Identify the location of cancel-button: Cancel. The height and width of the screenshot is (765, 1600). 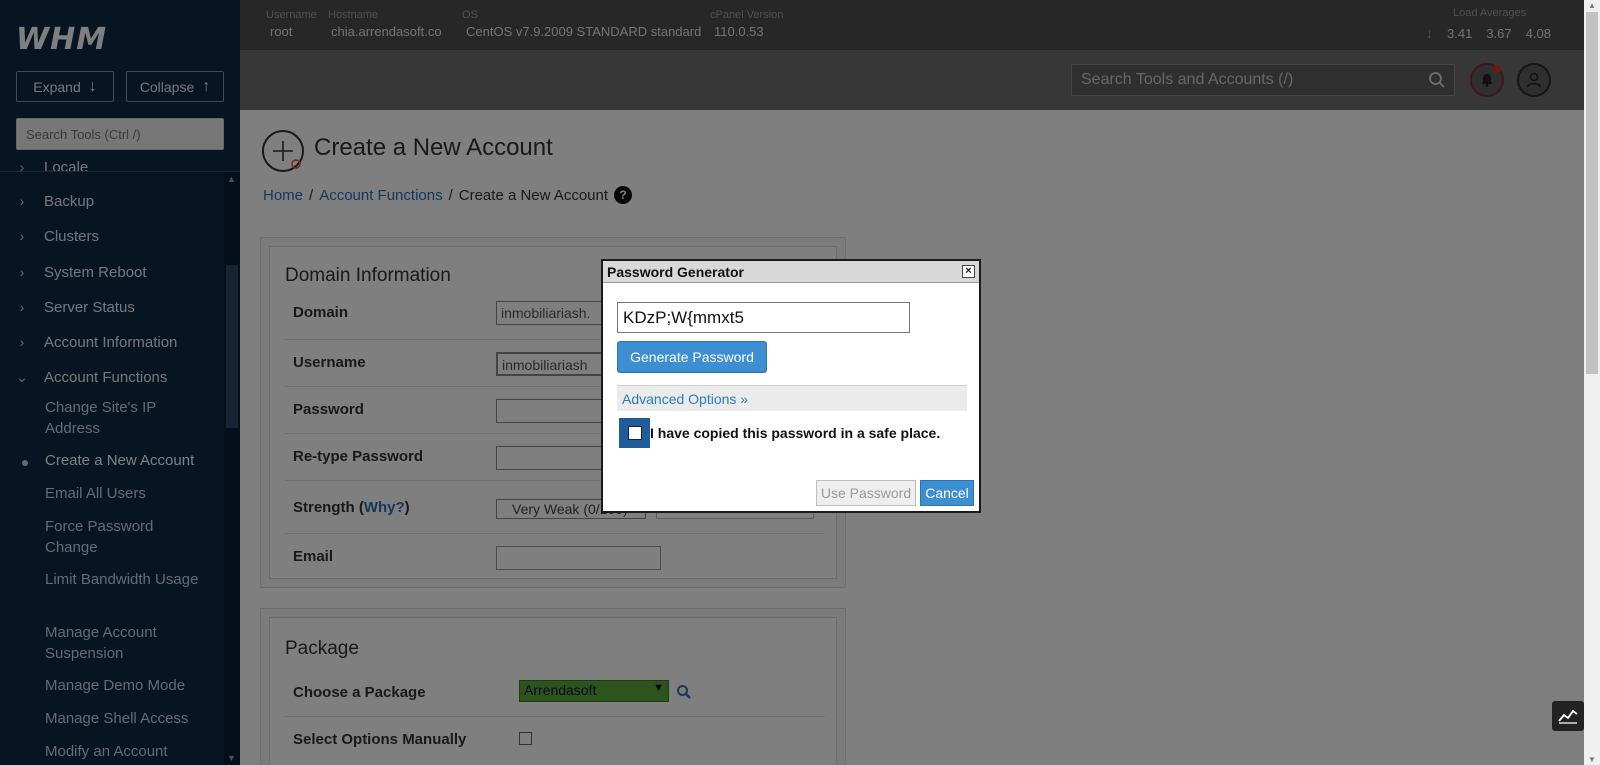
(947, 493).